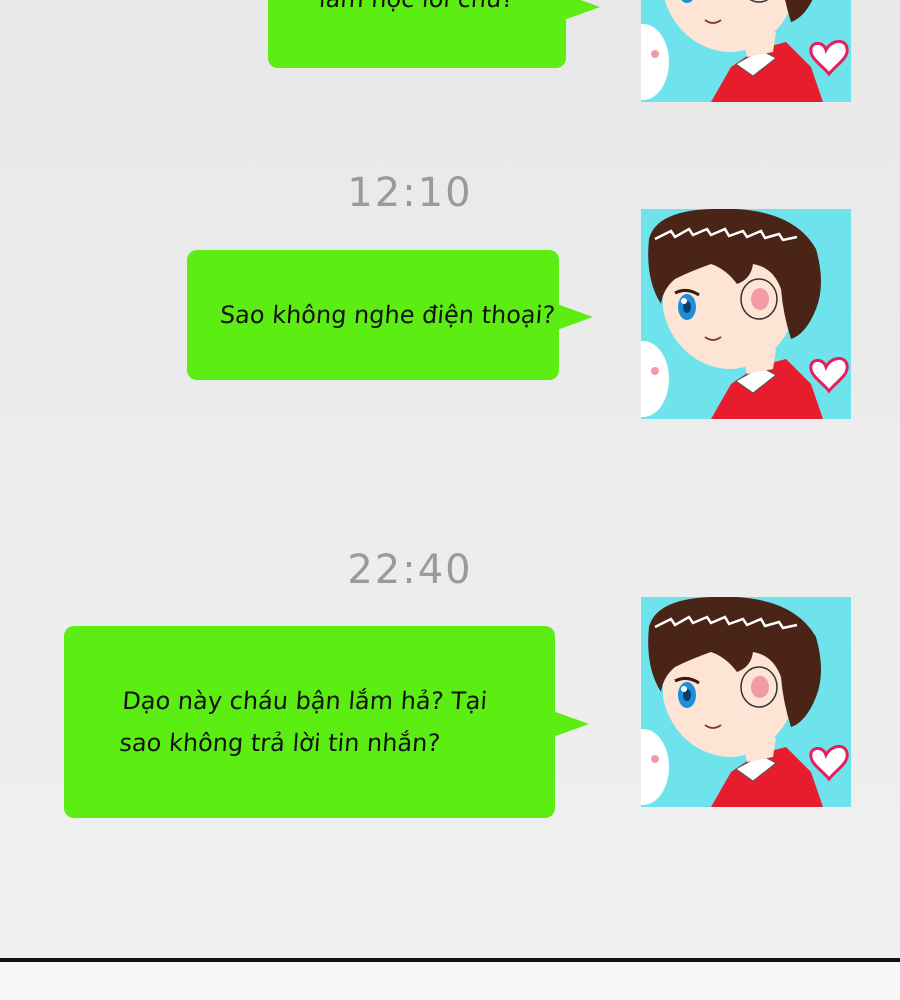  Describe the element at coordinates (417, 34) in the screenshot. I see `message-bubble: lắm học lời chứ?` at that location.